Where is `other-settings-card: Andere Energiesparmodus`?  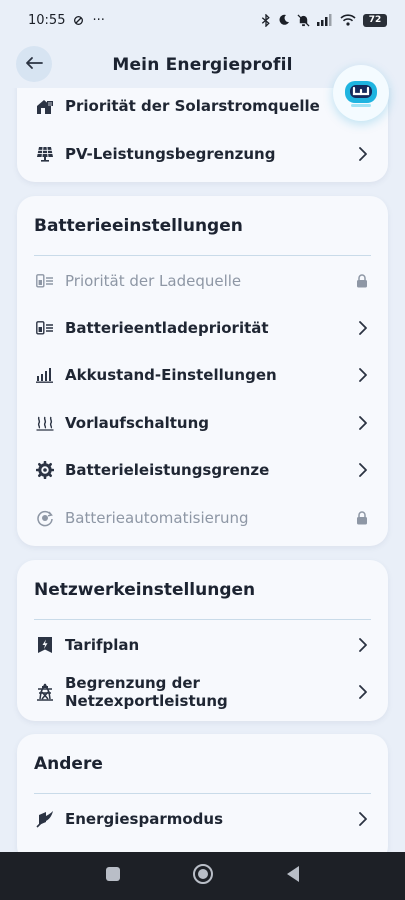 other-settings-card: Andere Energiesparmodus is located at coordinates (202, 793).